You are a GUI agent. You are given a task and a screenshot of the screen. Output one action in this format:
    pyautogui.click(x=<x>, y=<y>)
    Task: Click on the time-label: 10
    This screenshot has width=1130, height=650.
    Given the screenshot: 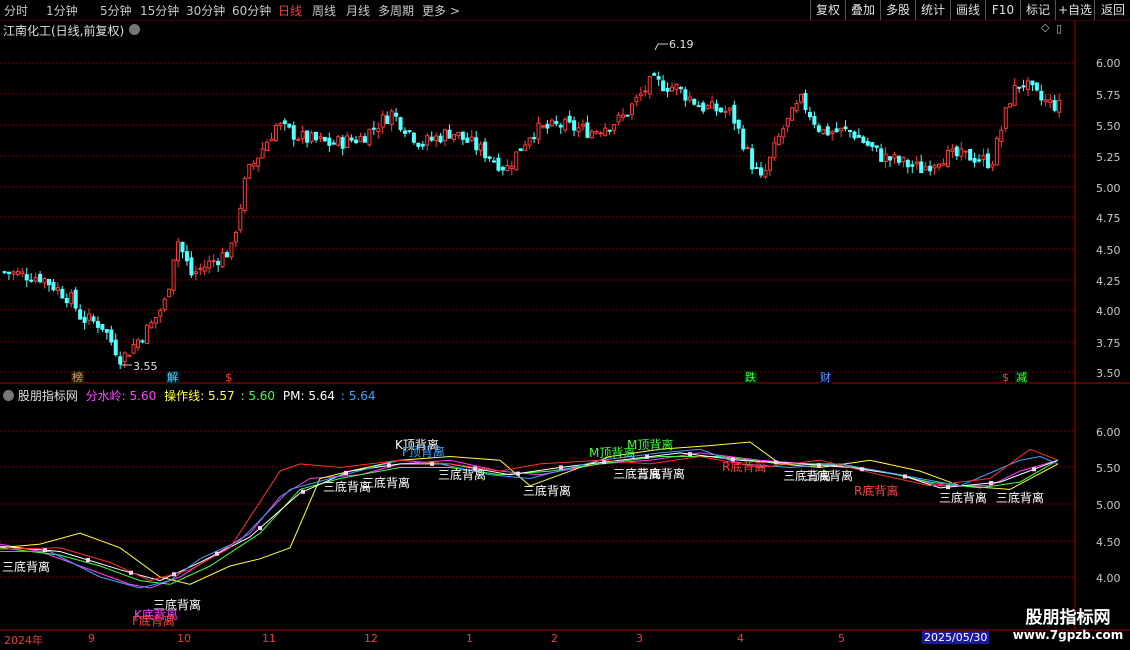 What is the action you would take?
    pyautogui.click(x=184, y=638)
    